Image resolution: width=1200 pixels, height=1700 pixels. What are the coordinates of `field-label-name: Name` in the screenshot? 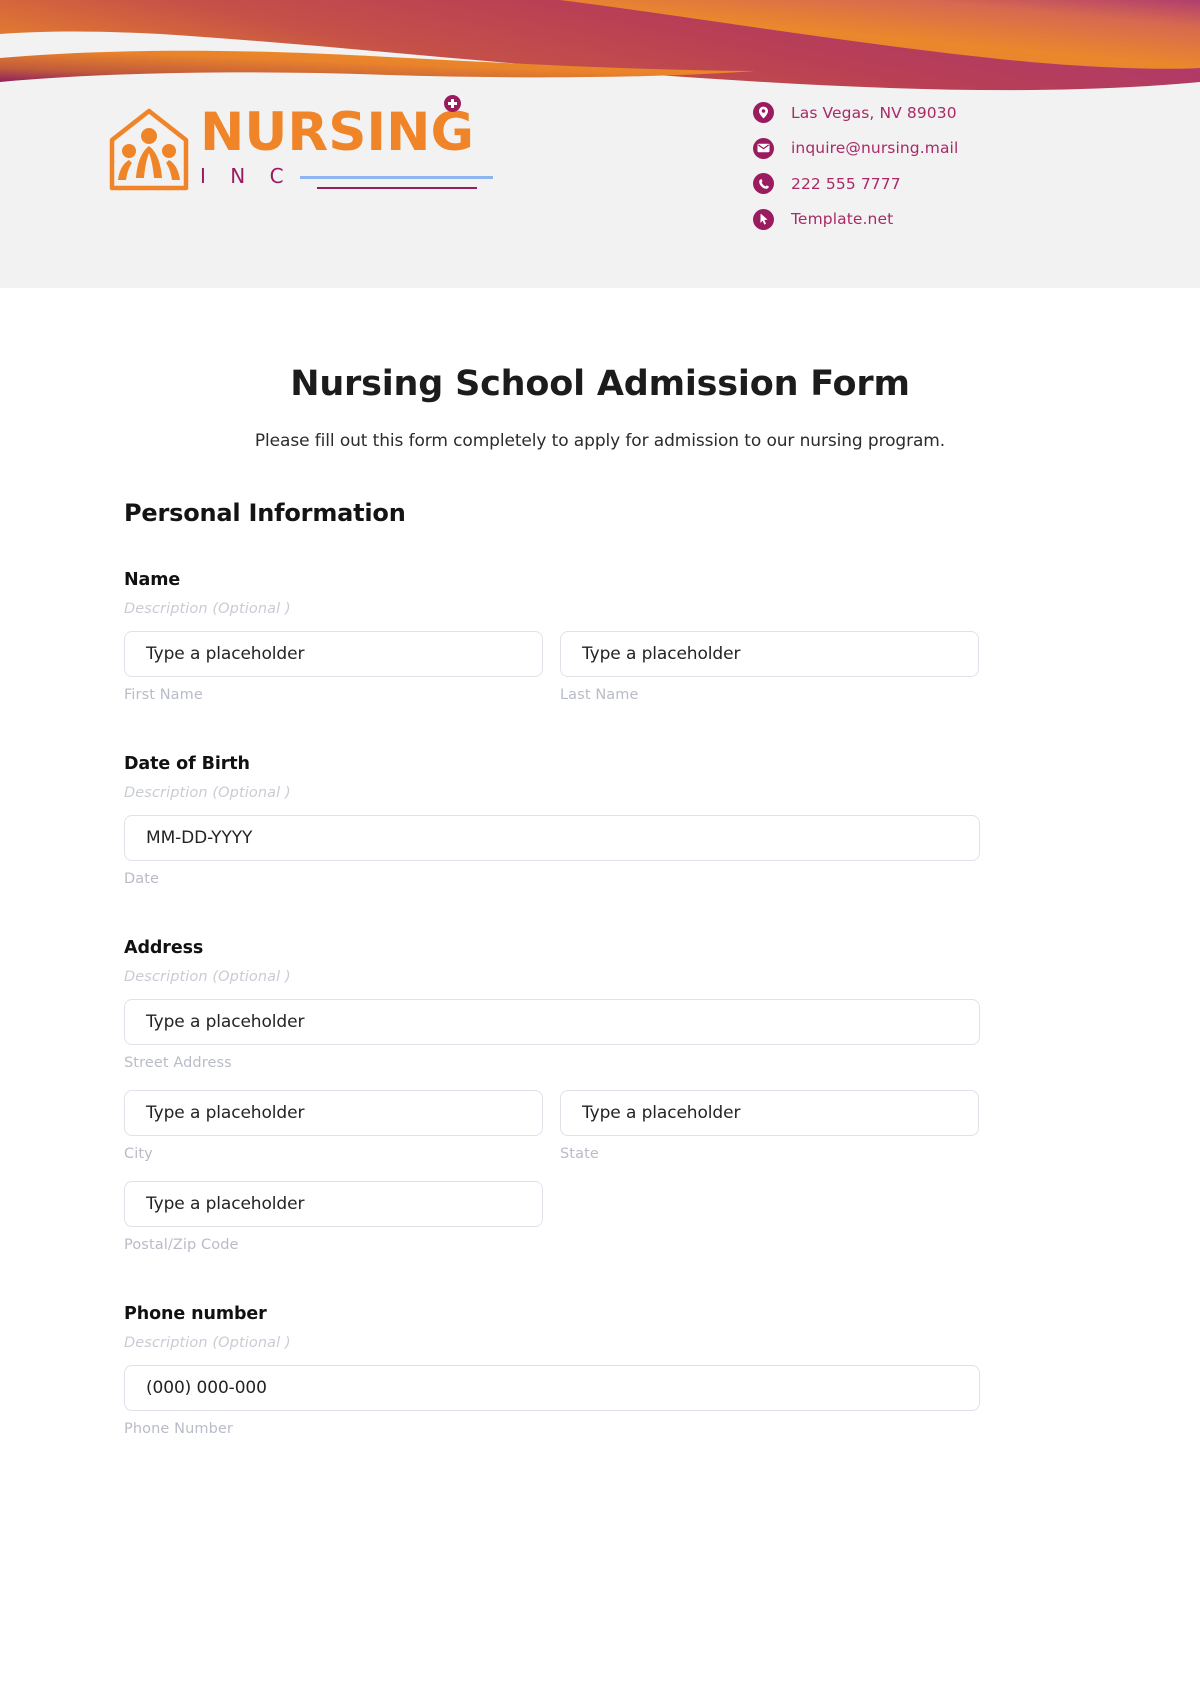 It's located at (152, 580).